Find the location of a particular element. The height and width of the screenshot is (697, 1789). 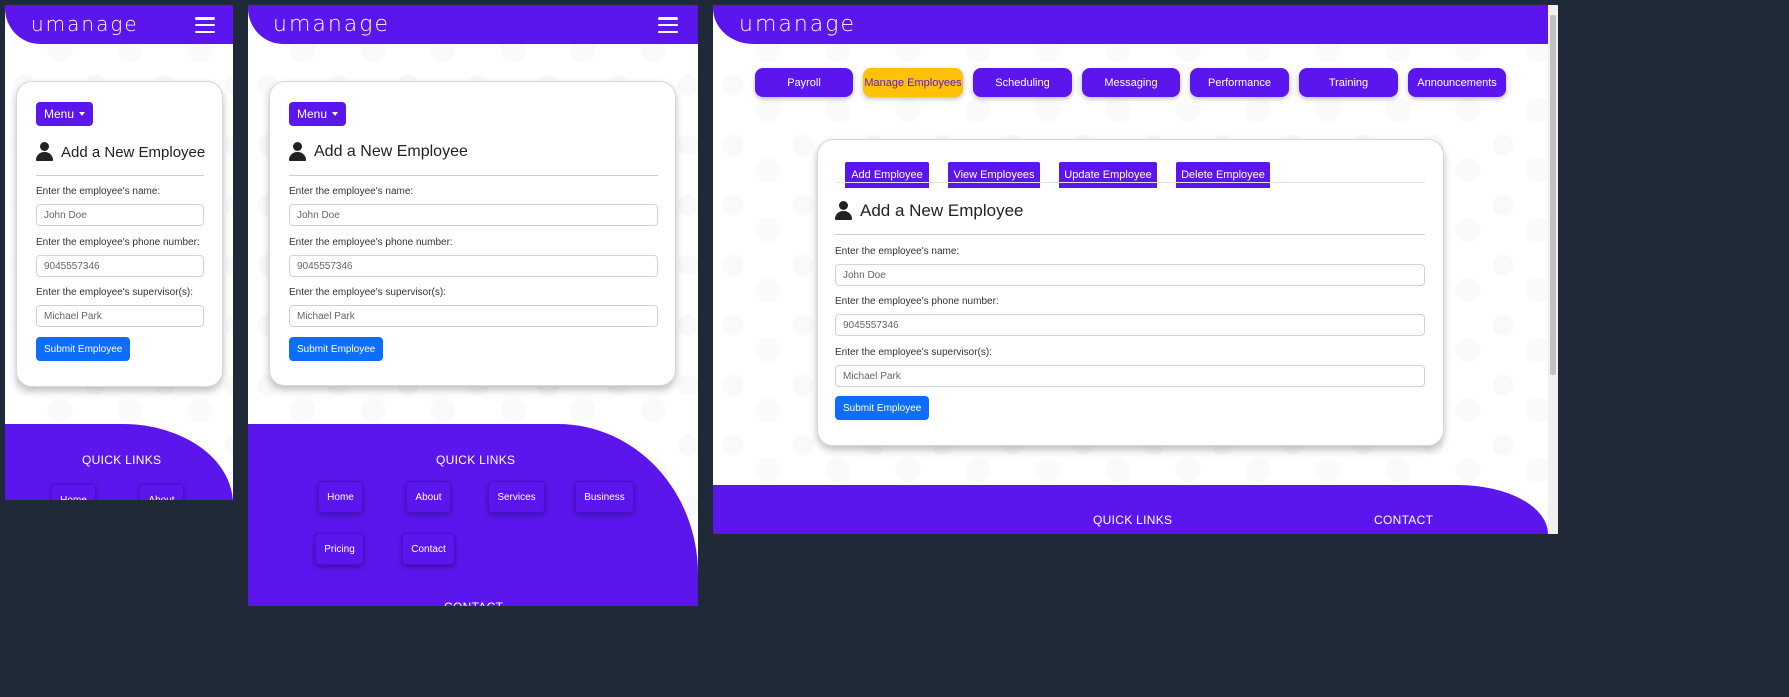

nav-messaging: Messaging is located at coordinates (1131, 82).